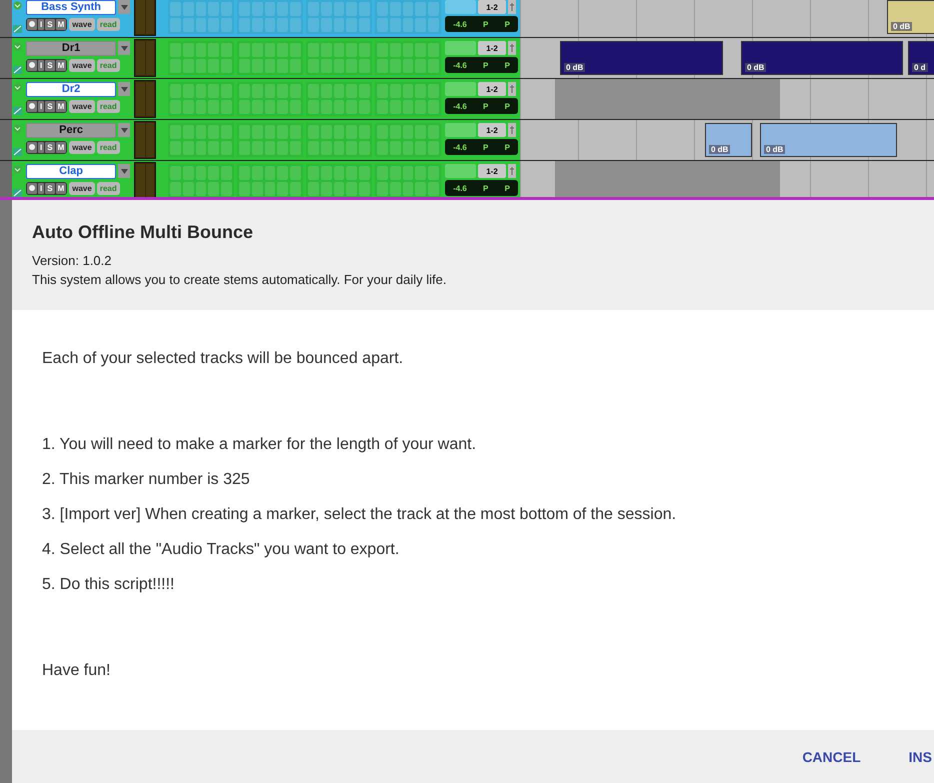 This screenshot has height=783, width=934. What do you see at coordinates (831, 756) in the screenshot?
I see `dialog-button: CANCEL` at bounding box center [831, 756].